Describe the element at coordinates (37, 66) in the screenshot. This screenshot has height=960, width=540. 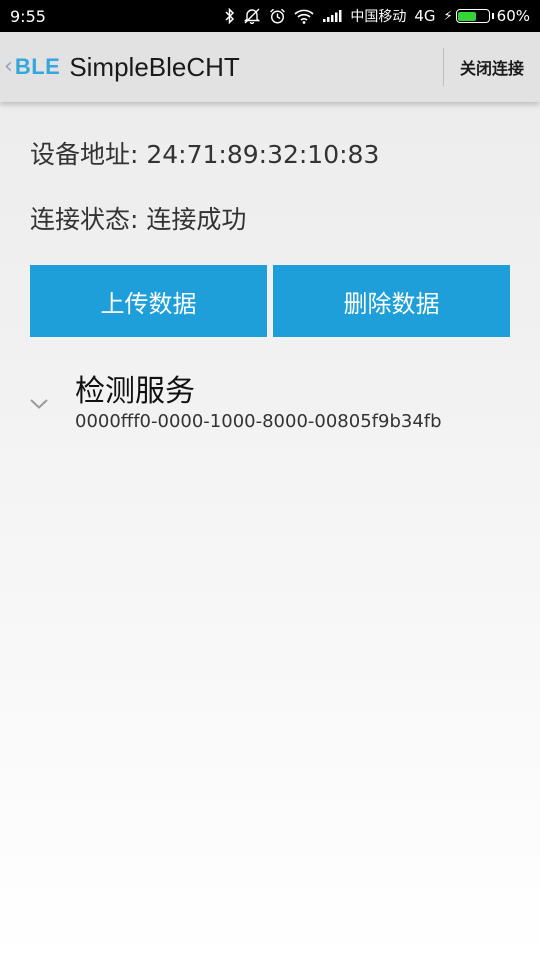
I see `app-logo-icon: BLE` at that location.